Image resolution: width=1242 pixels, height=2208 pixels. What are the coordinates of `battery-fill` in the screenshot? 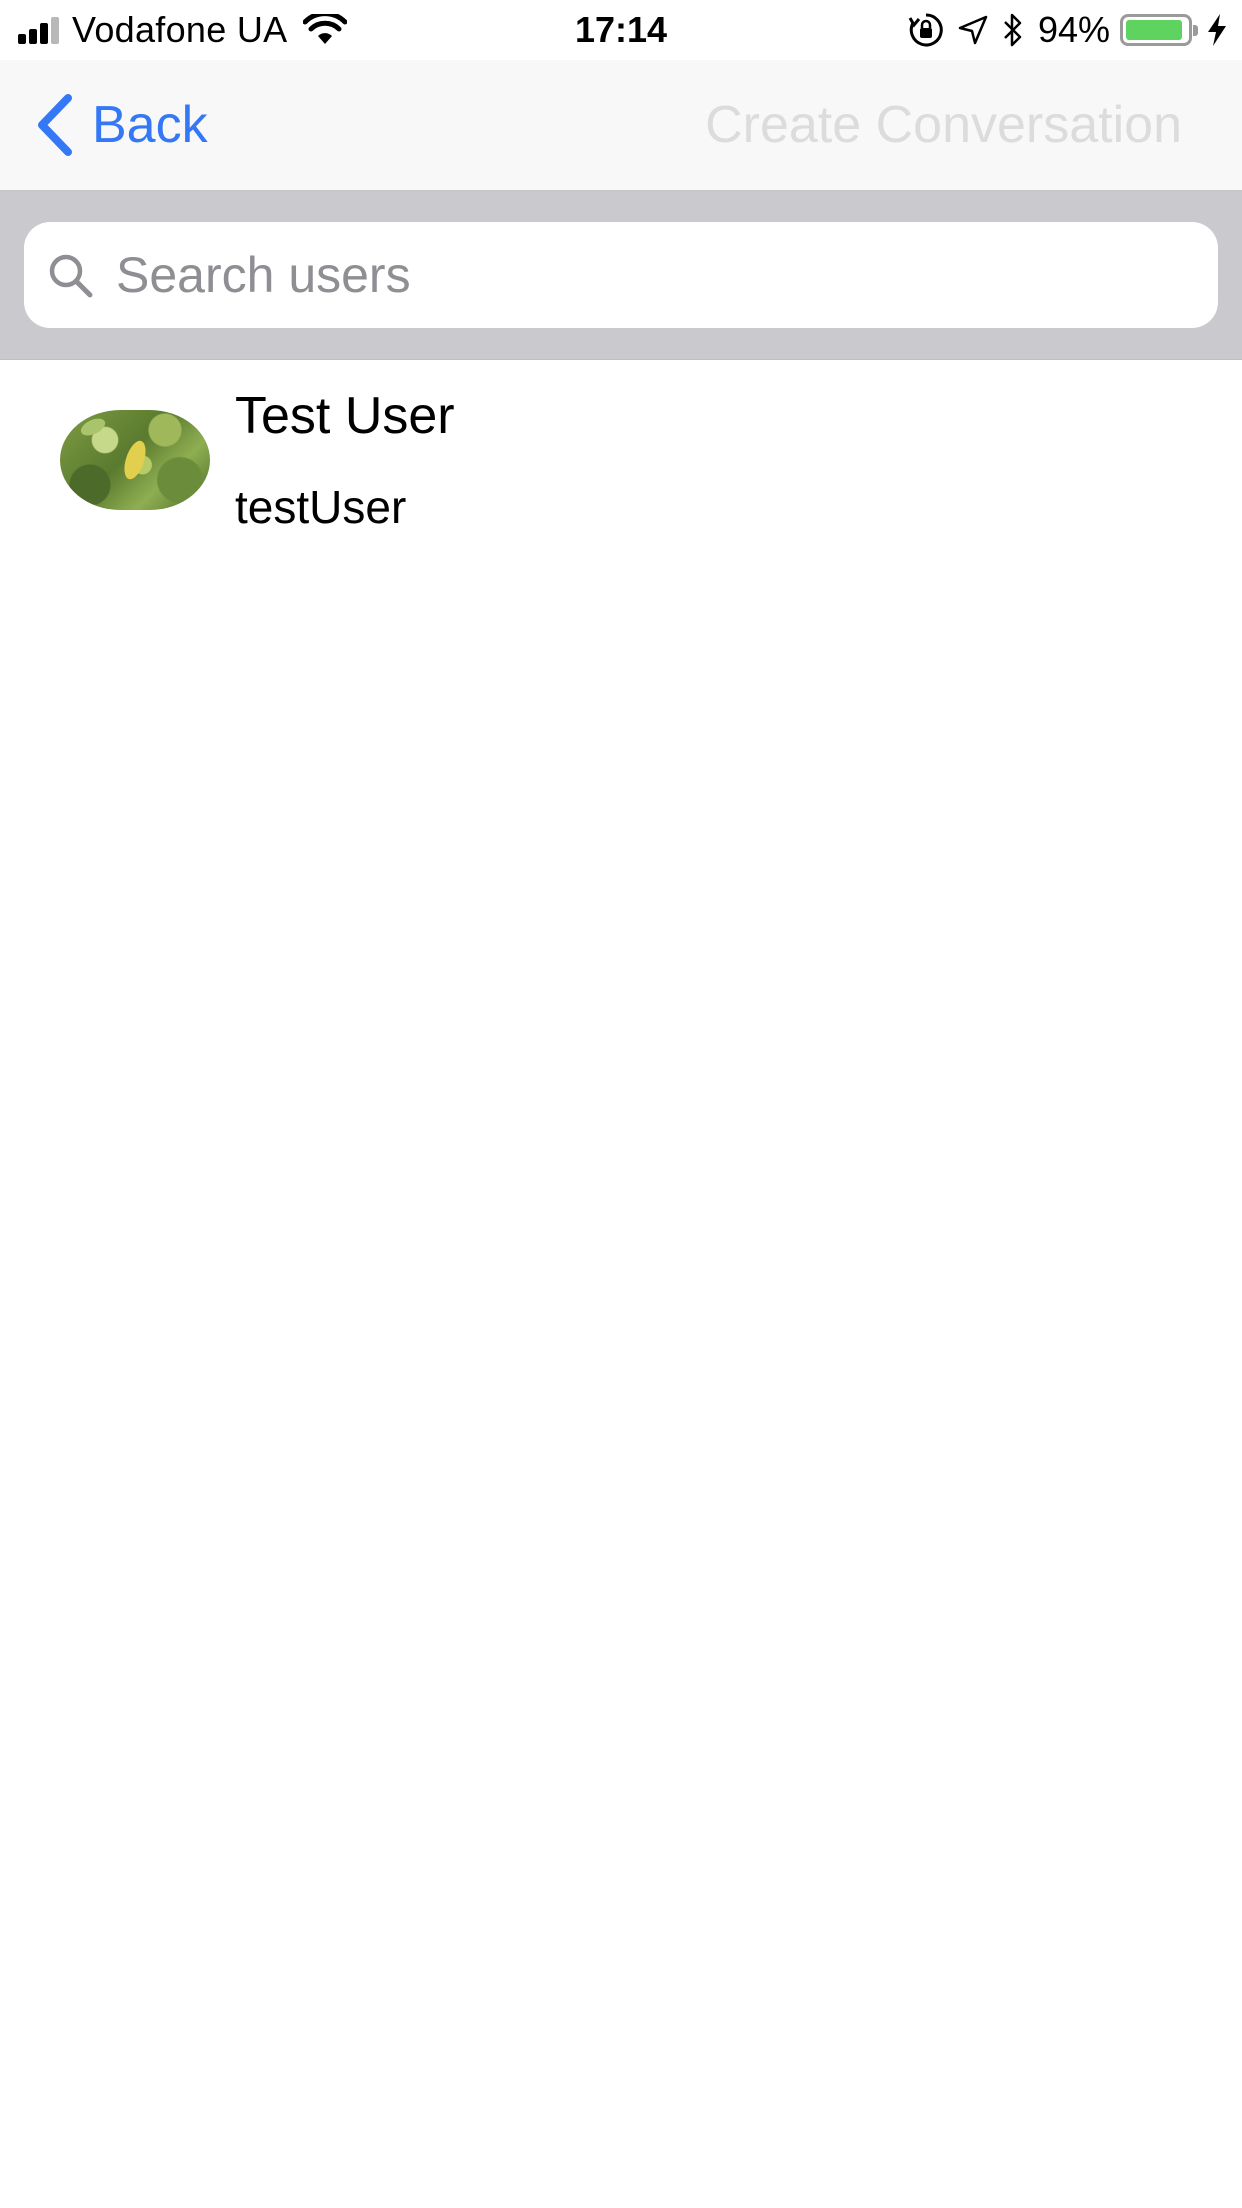 It's located at (1154, 30).